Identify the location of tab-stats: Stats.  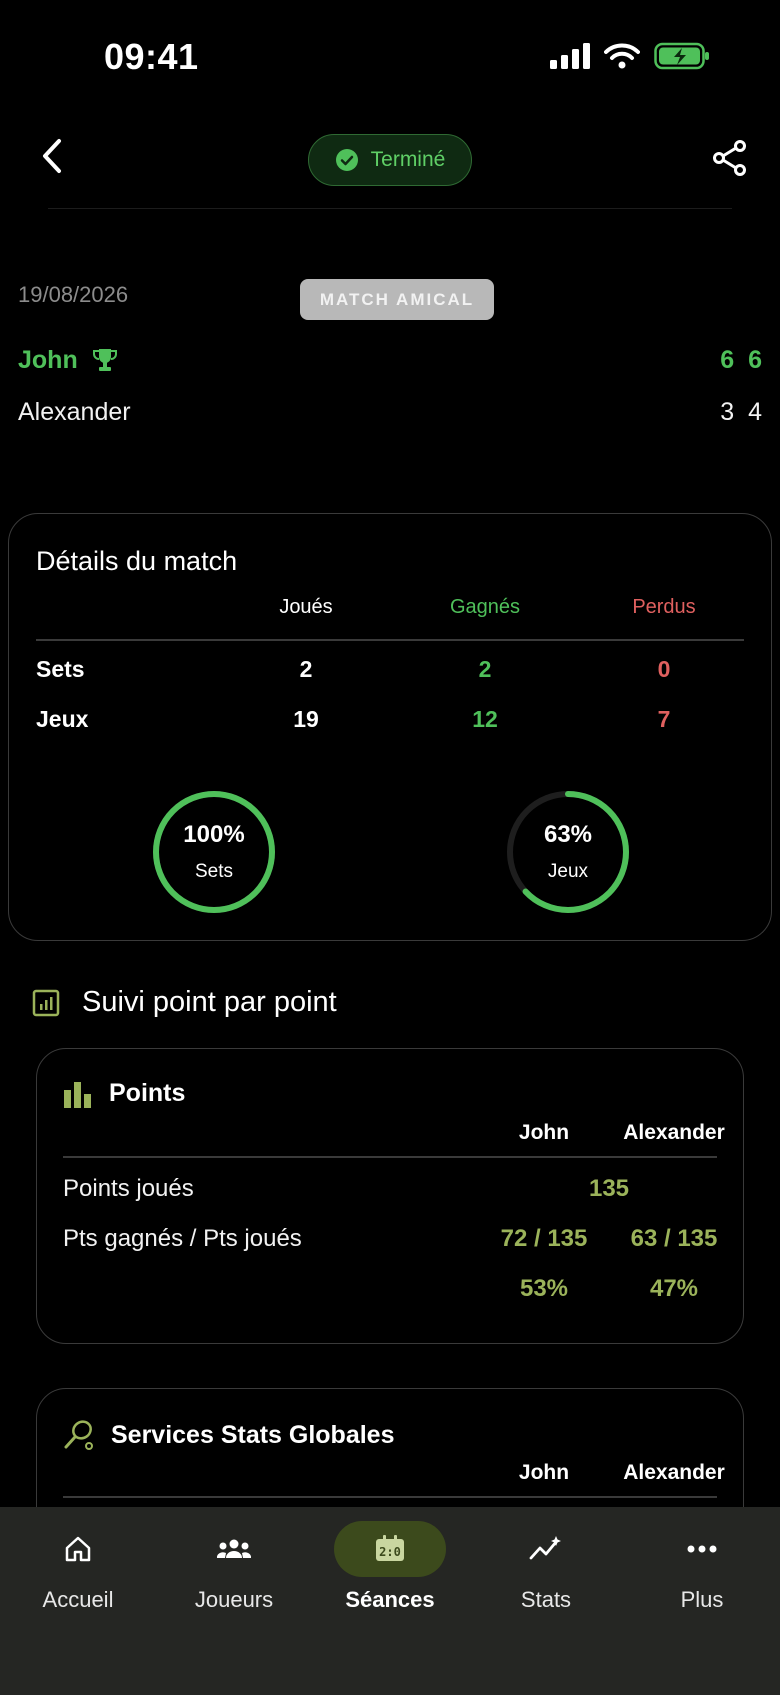
(546, 1567).